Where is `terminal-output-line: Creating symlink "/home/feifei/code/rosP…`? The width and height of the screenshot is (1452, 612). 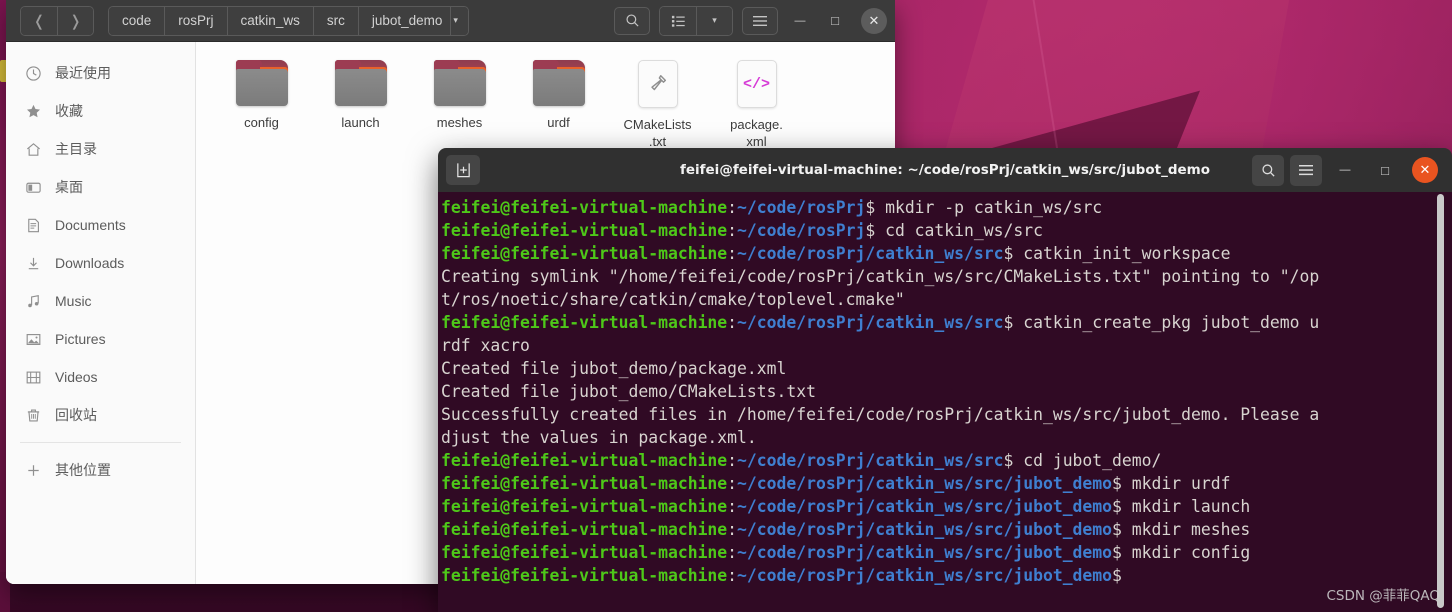 terminal-output-line: Creating symlink "/home/feifei/code/rosP… is located at coordinates (880, 276).